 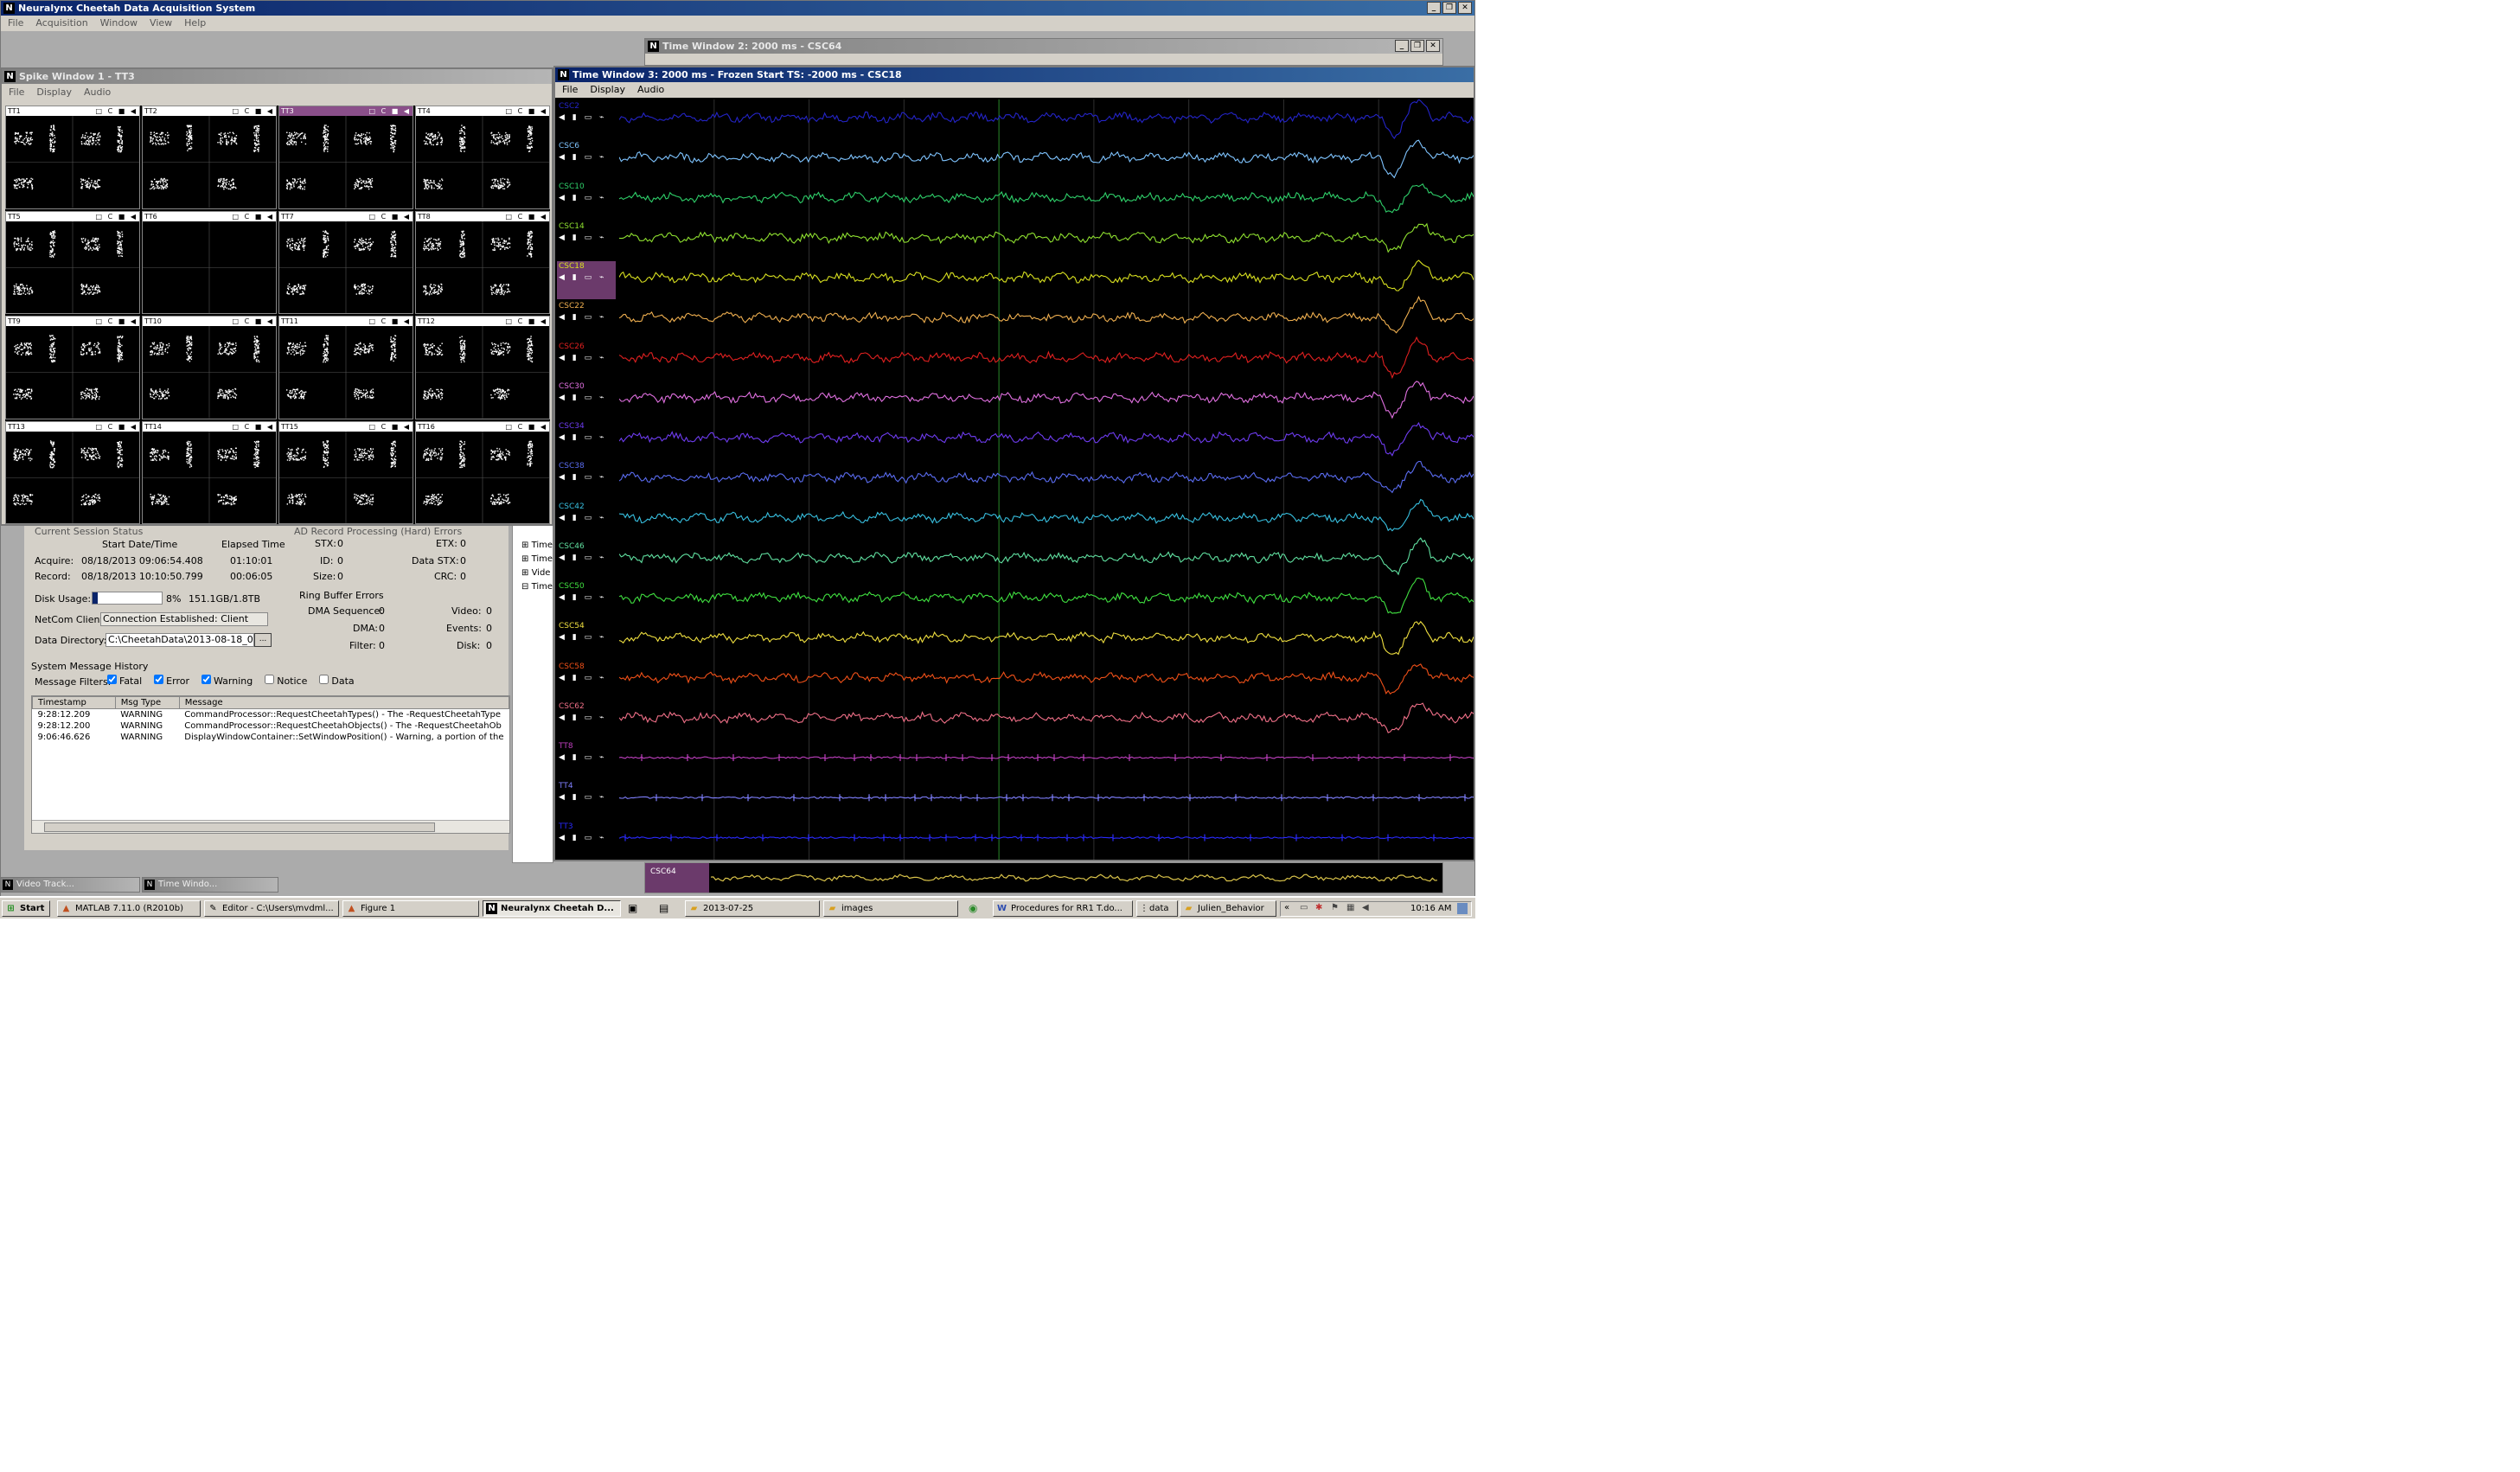 I want to click on tetrode-header: TT4 □ C ■ ◀, so click(x=483, y=111).